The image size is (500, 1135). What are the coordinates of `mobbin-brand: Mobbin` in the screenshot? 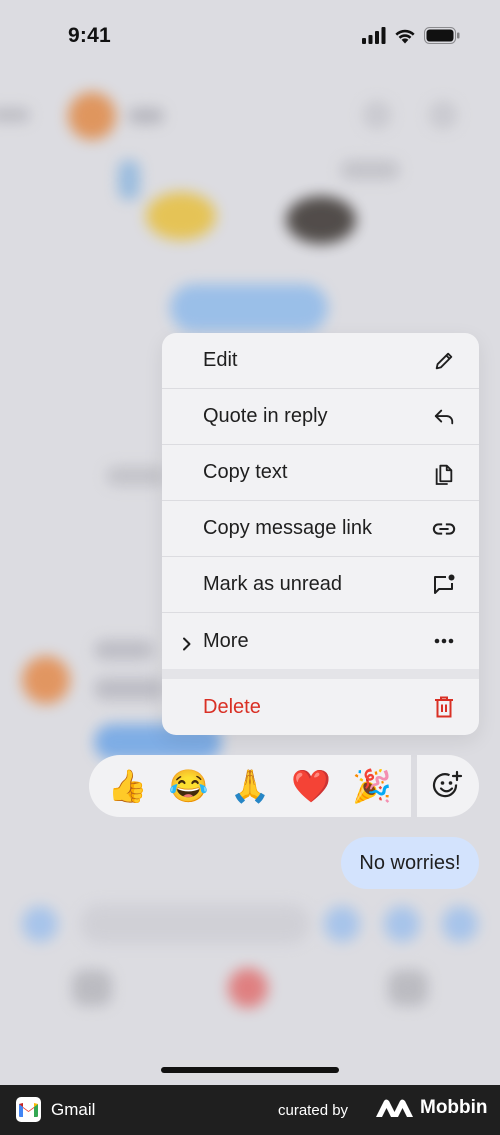 It's located at (432, 1108).